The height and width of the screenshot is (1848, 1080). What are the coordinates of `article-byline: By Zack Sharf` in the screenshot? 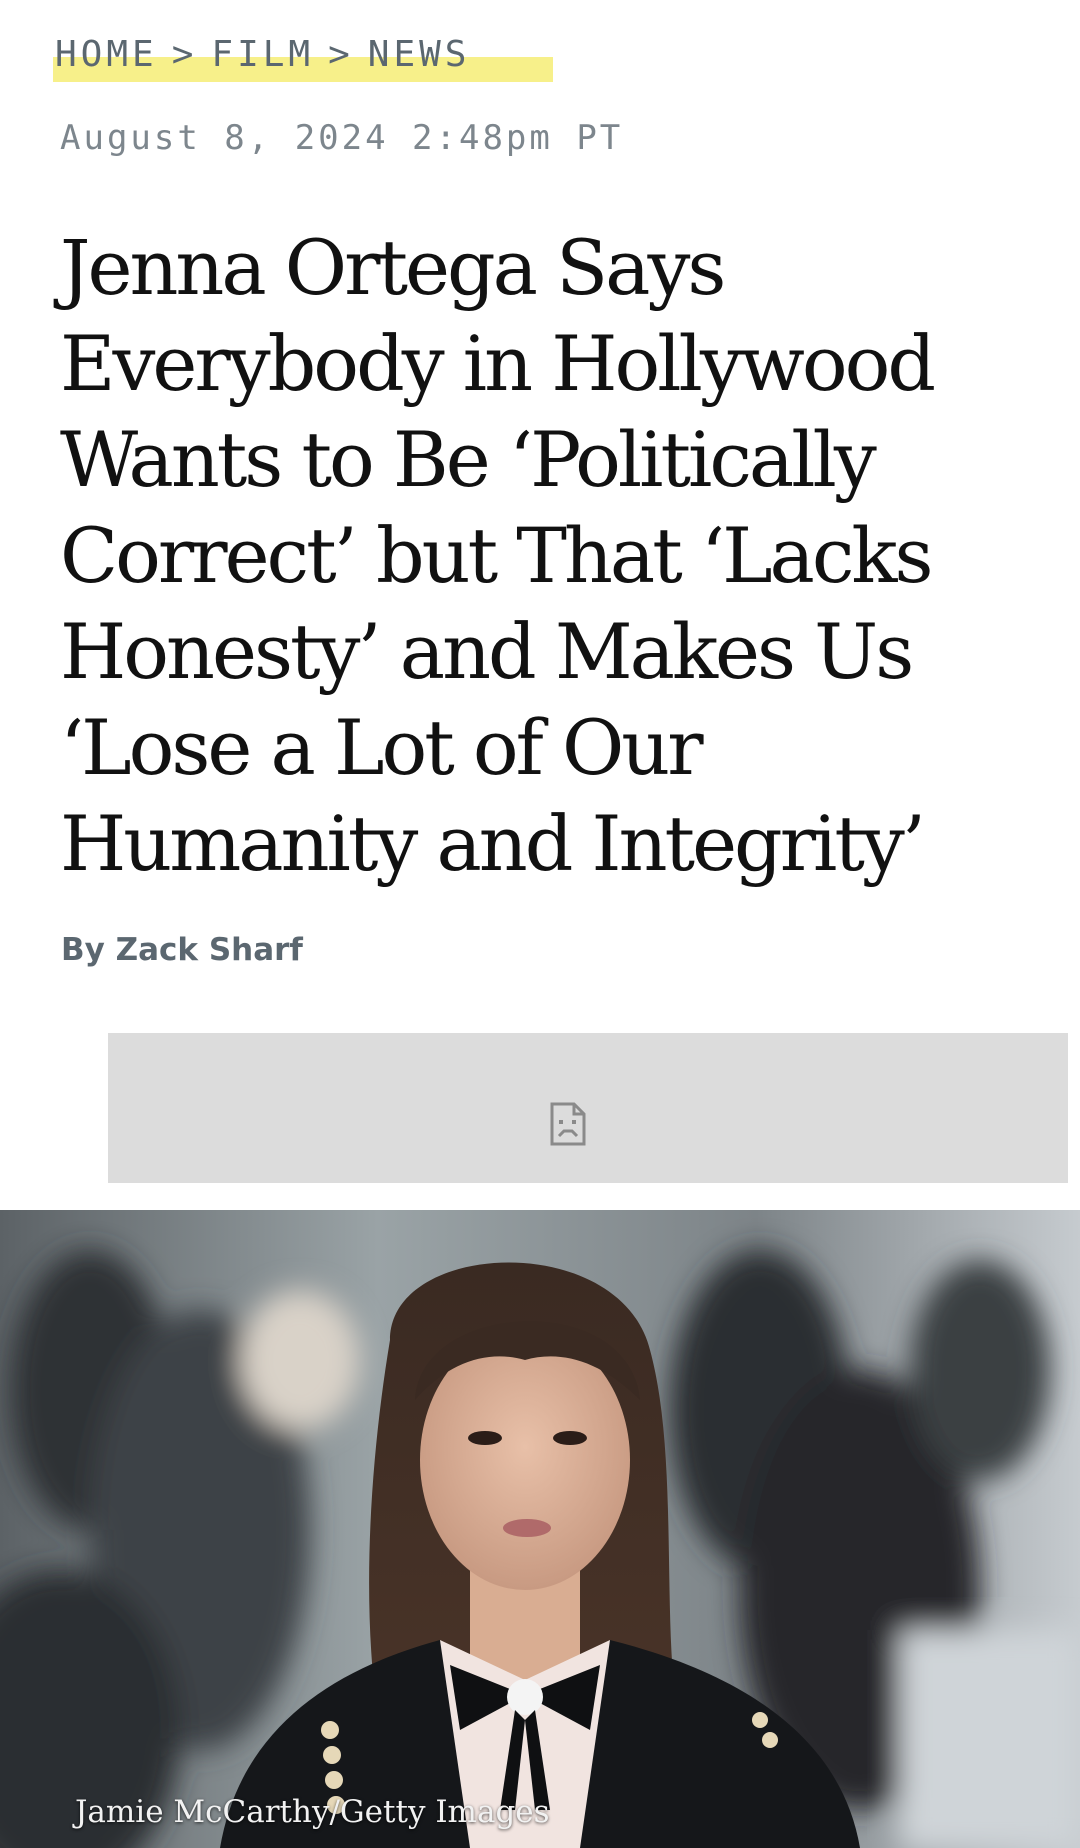 It's located at (182, 950).